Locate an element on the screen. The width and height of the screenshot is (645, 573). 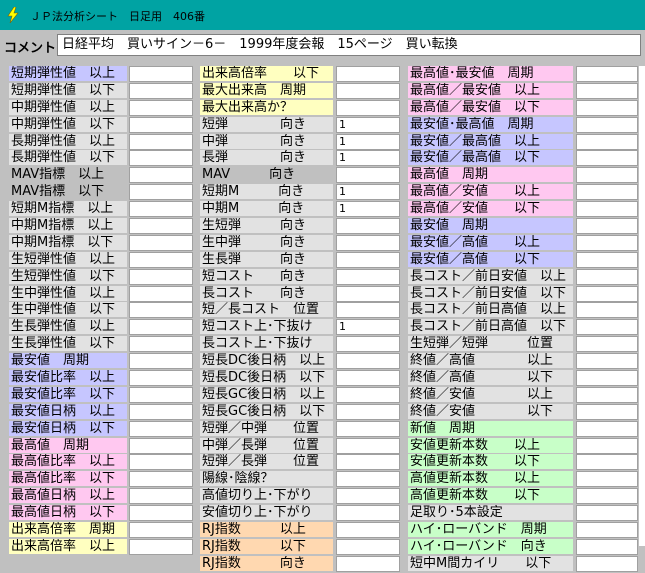
comment-field: 日経平均 買いサイン－6－ 1999年度会報 15ページ 買い転換 is located at coordinates (349, 45).